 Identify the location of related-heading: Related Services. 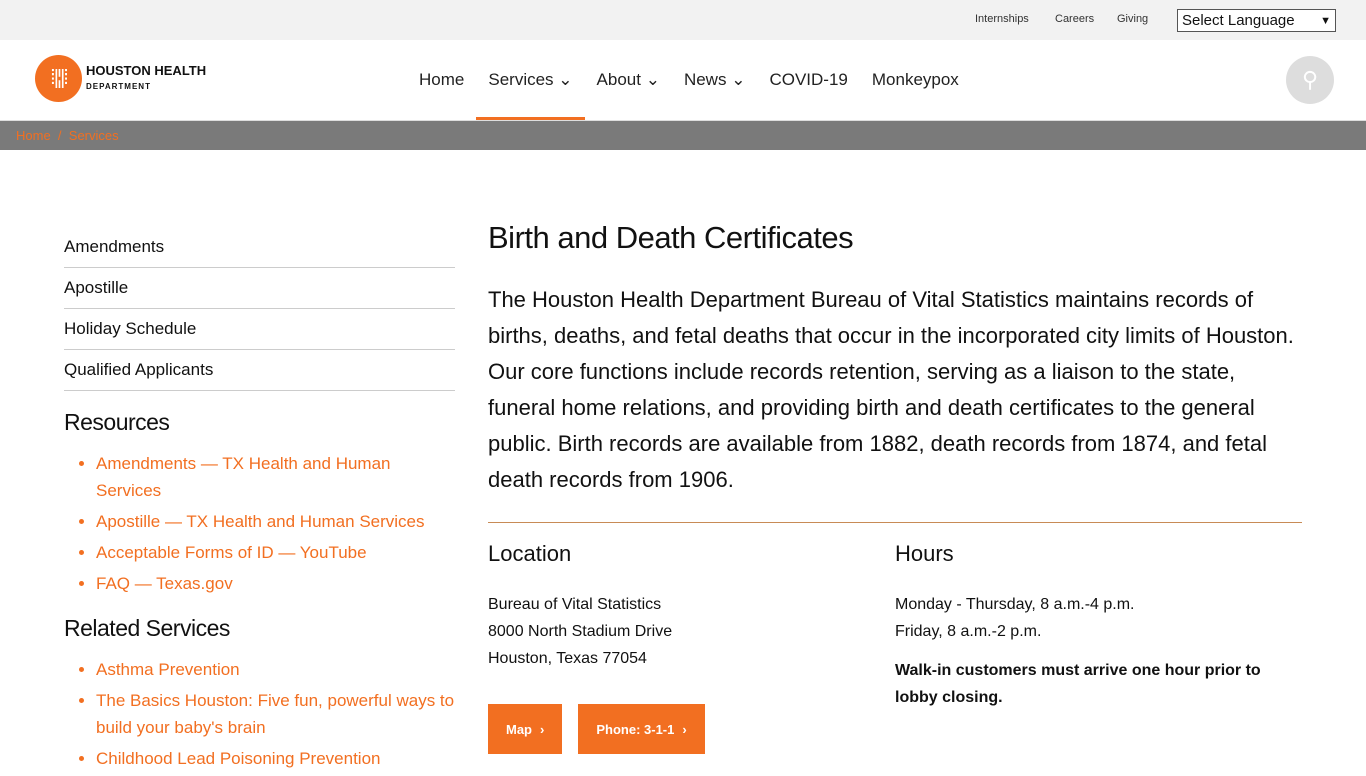
(147, 628).